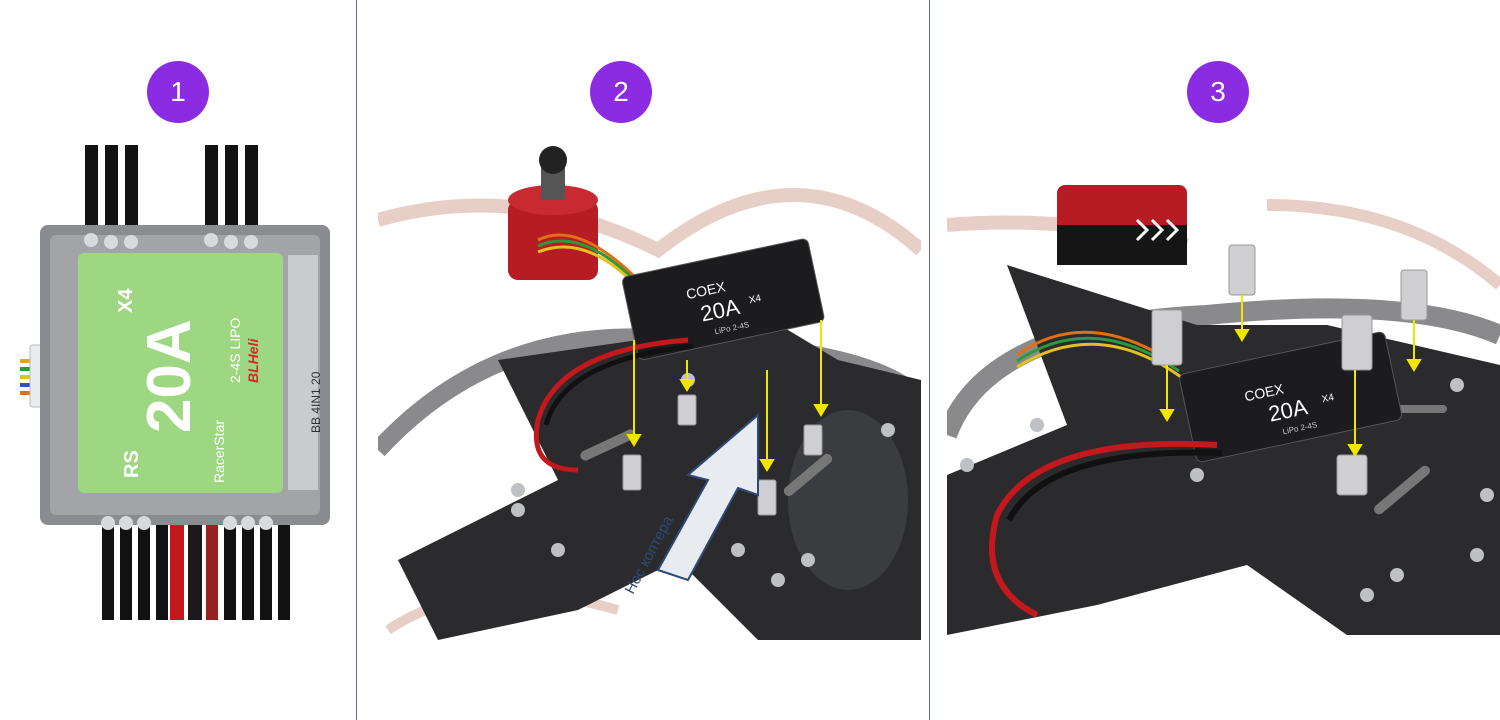 This screenshot has width=1500, height=720. I want to click on prop-guard-top, so click(649, 223).